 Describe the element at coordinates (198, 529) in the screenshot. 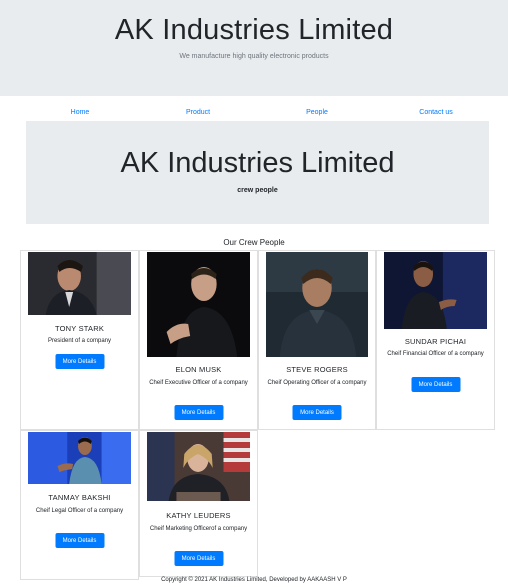

I see `crew-role: Cheif Marketing Officerof a company` at that location.